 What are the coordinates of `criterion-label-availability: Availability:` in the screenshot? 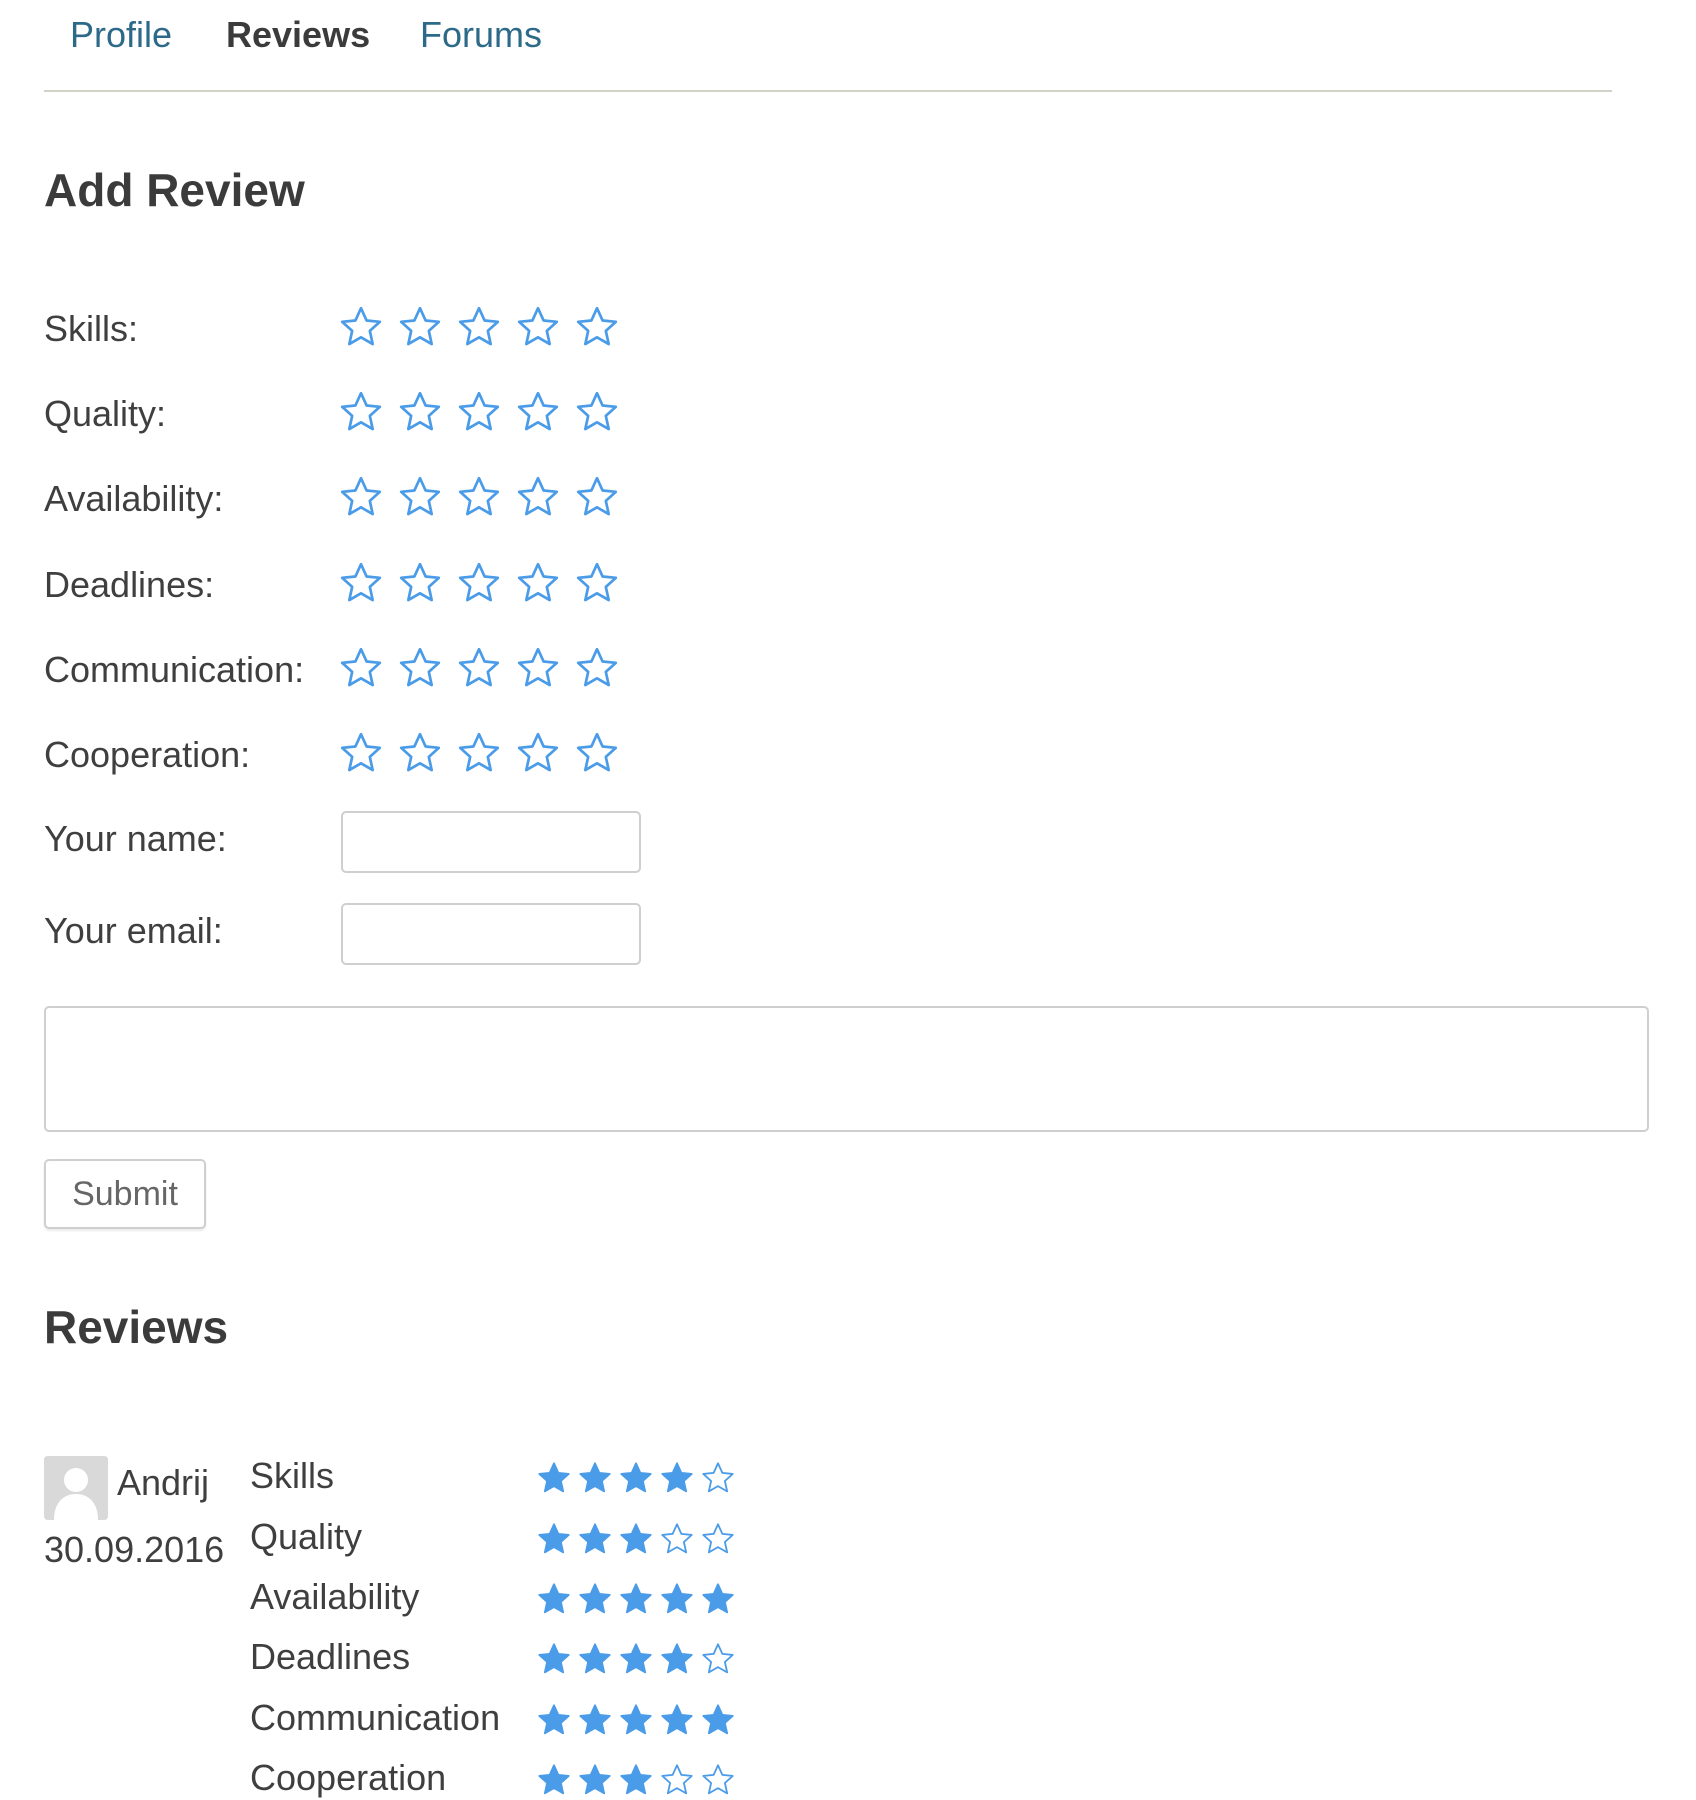 It's located at (134, 498).